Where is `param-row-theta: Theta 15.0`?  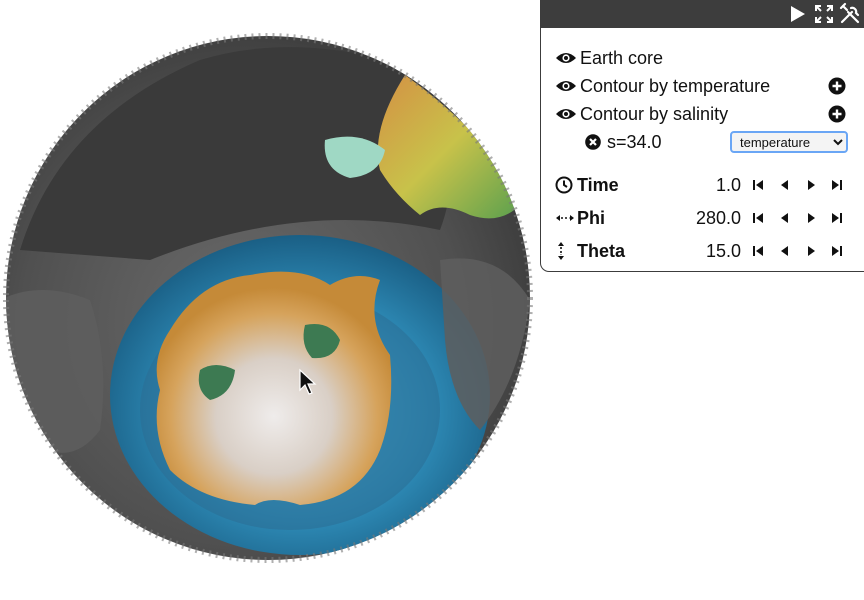 param-row-theta: Theta 15.0 is located at coordinates (705, 251).